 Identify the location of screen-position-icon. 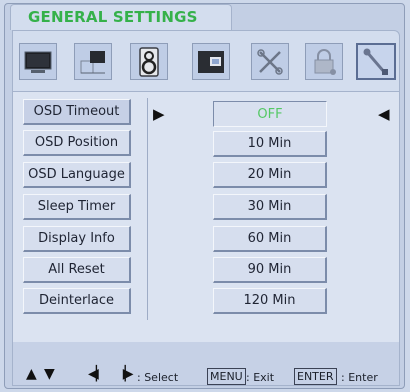
(92, 61).